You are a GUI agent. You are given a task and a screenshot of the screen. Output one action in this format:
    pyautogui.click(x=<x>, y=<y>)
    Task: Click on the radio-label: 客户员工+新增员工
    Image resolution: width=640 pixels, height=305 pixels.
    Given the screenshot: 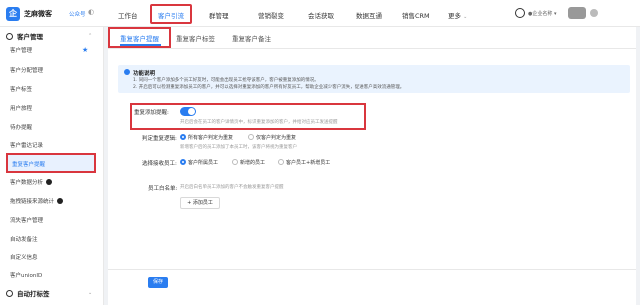 What is the action you would take?
    pyautogui.click(x=308, y=163)
    